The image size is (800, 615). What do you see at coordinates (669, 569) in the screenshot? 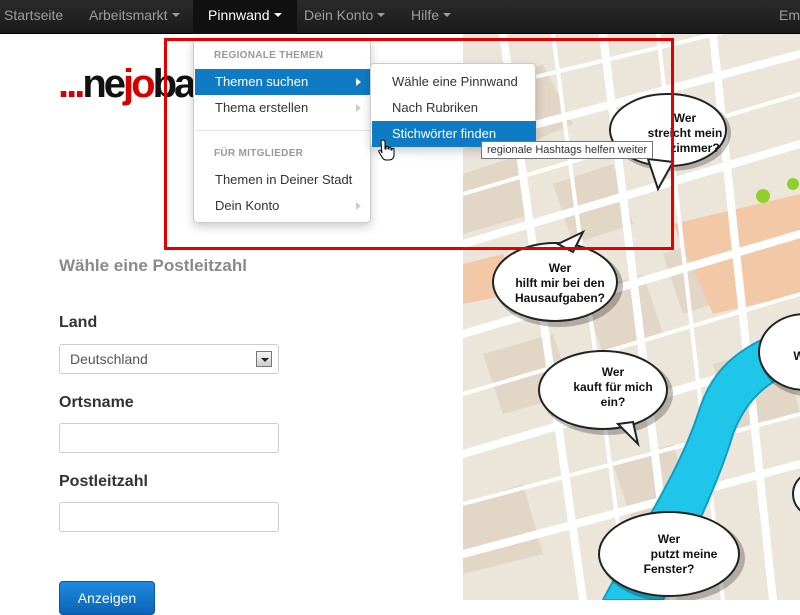
I see `bubble-4-line-3: Fenster?` at bounding box center [669, 569].